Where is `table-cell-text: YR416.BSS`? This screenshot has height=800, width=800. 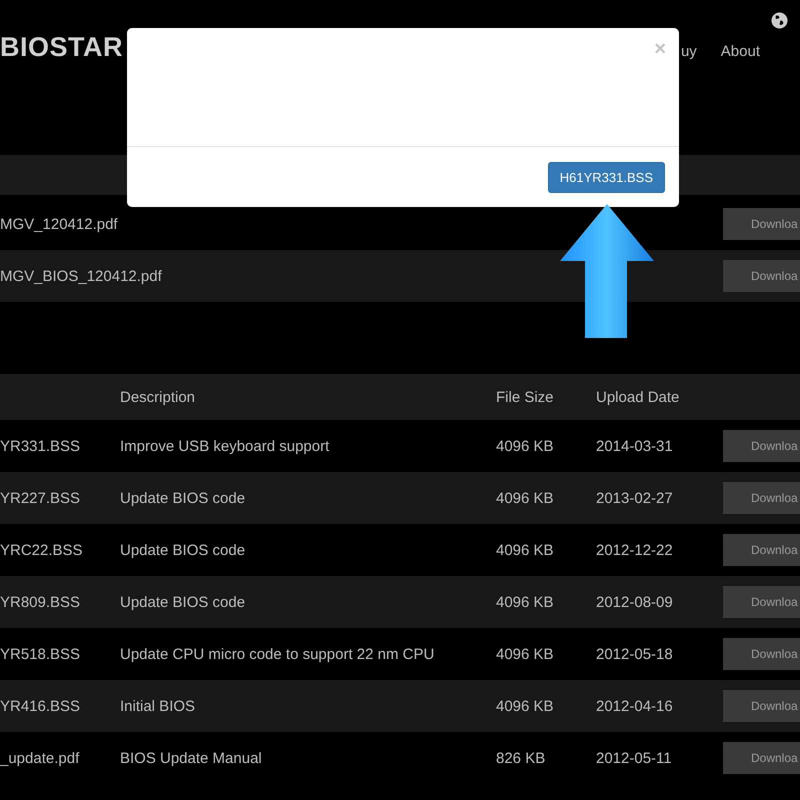 table-cell-text: YR416.BSS is located at coordinates (41, 706).